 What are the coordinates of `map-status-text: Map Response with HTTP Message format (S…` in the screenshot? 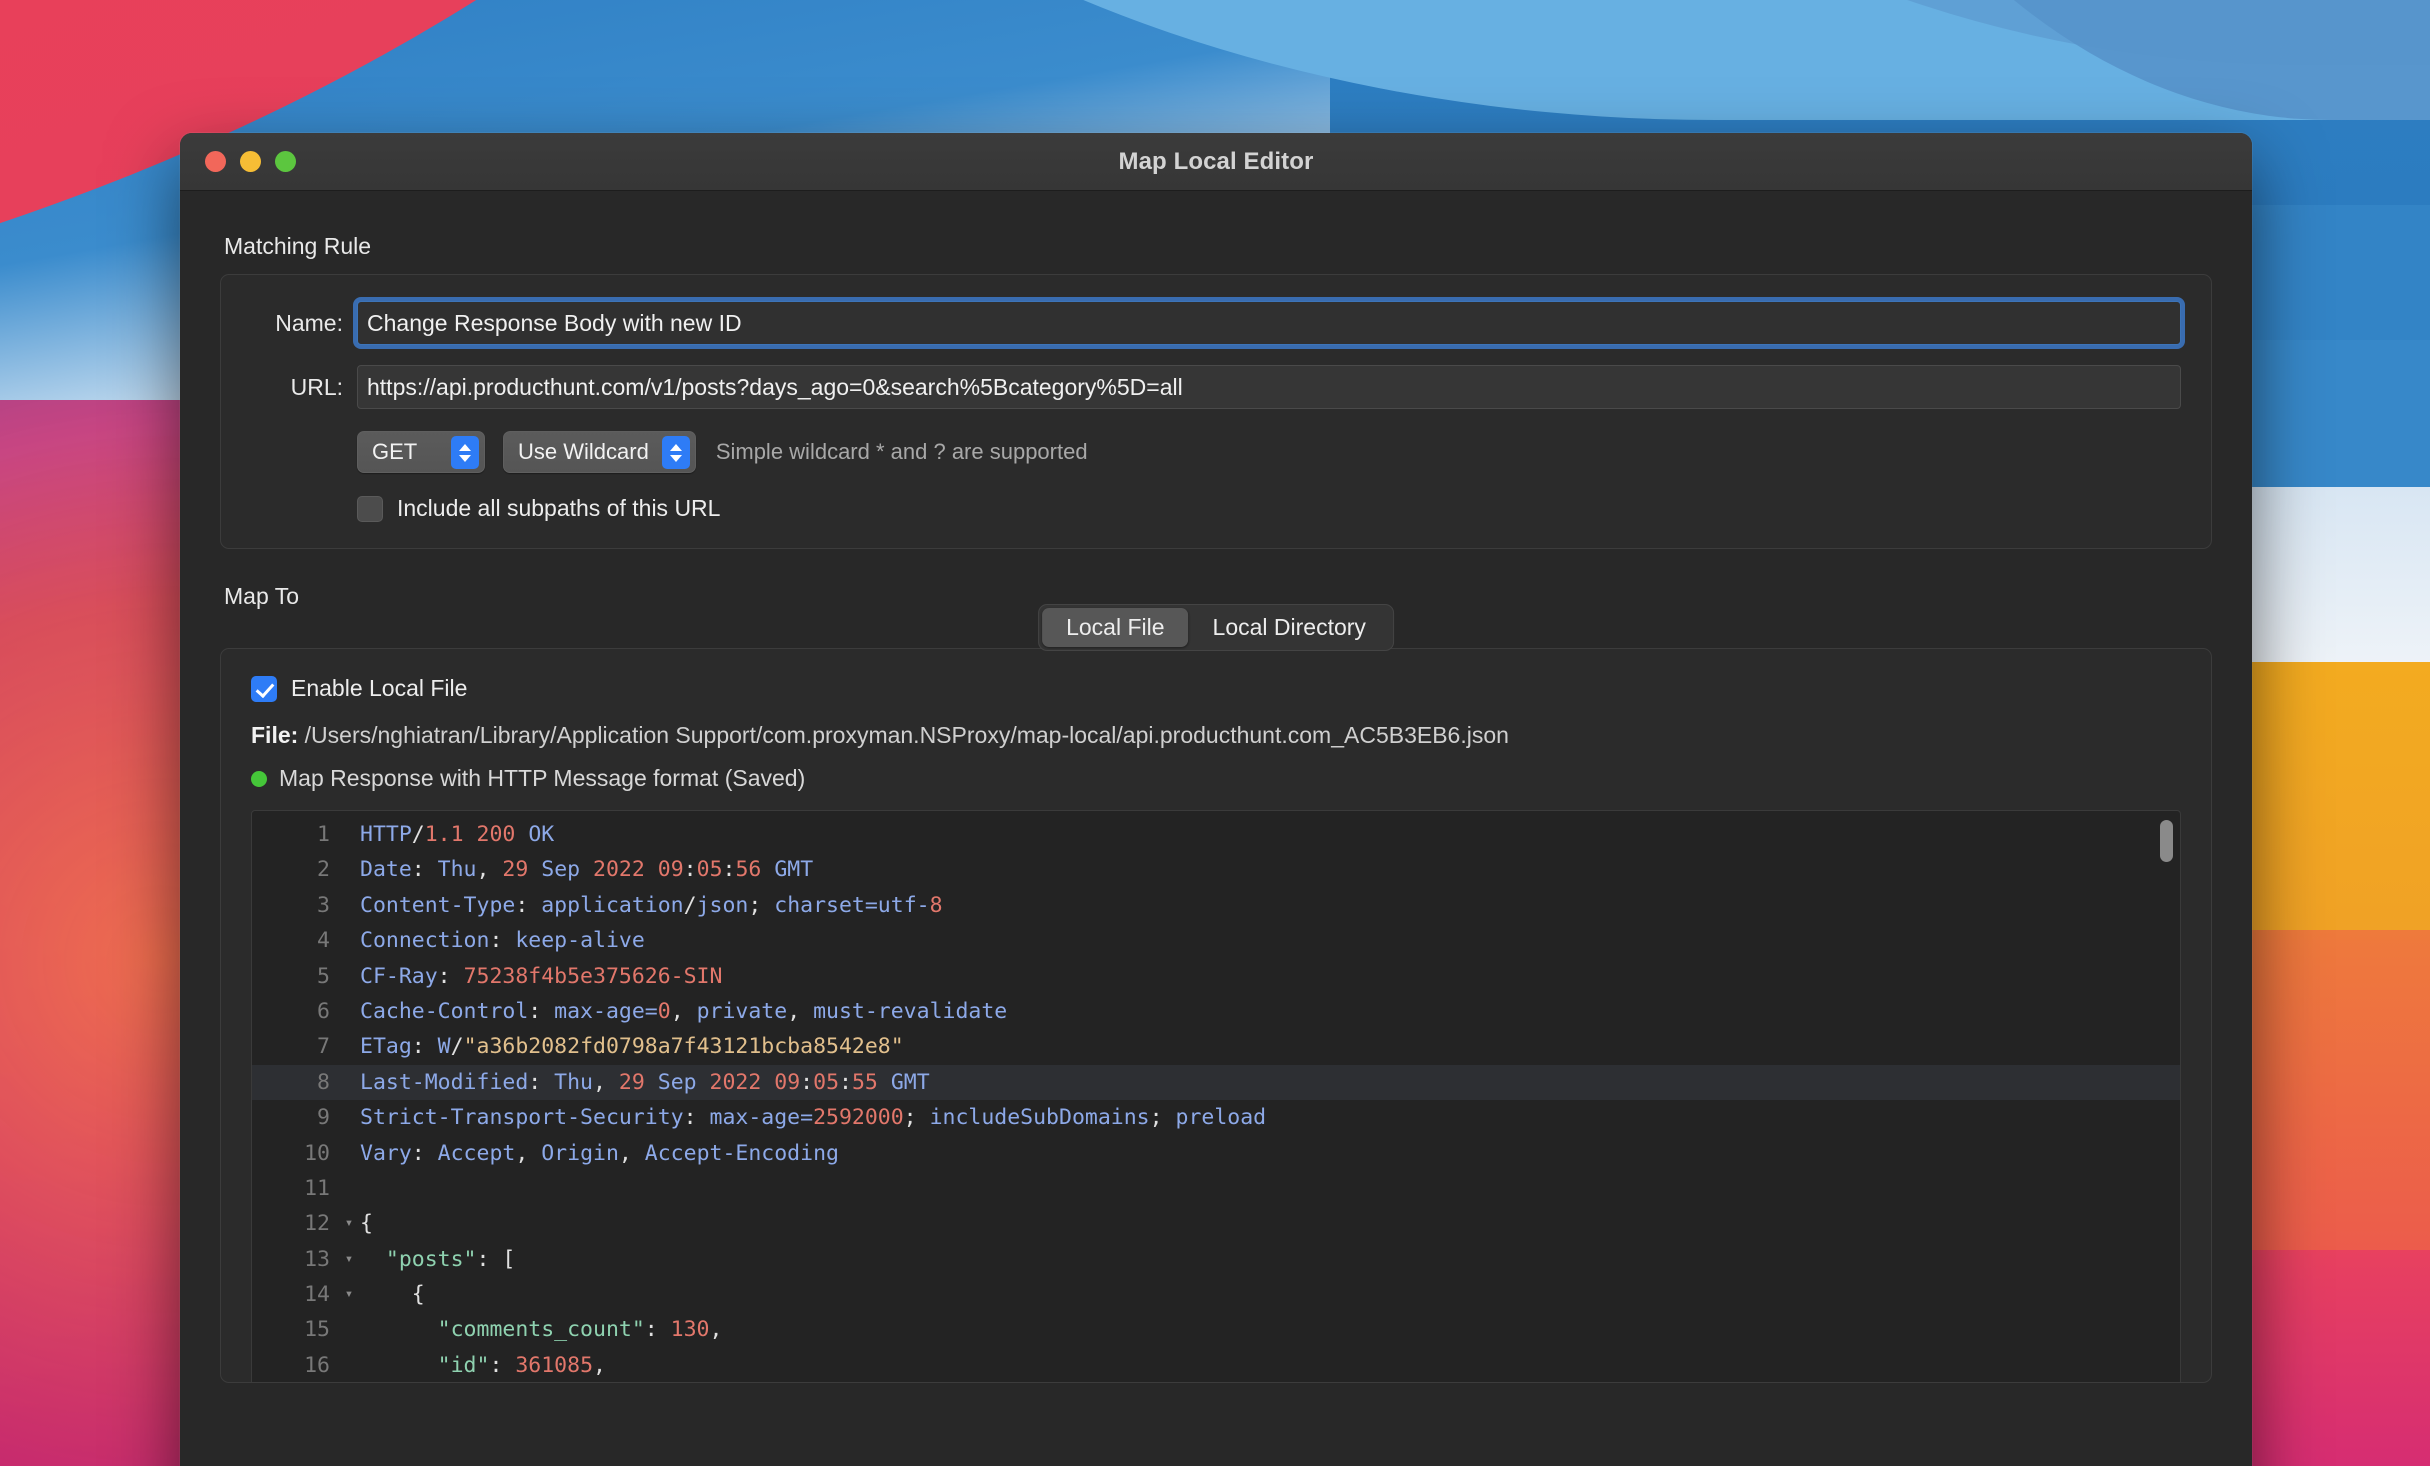 It's located at (542, 778).